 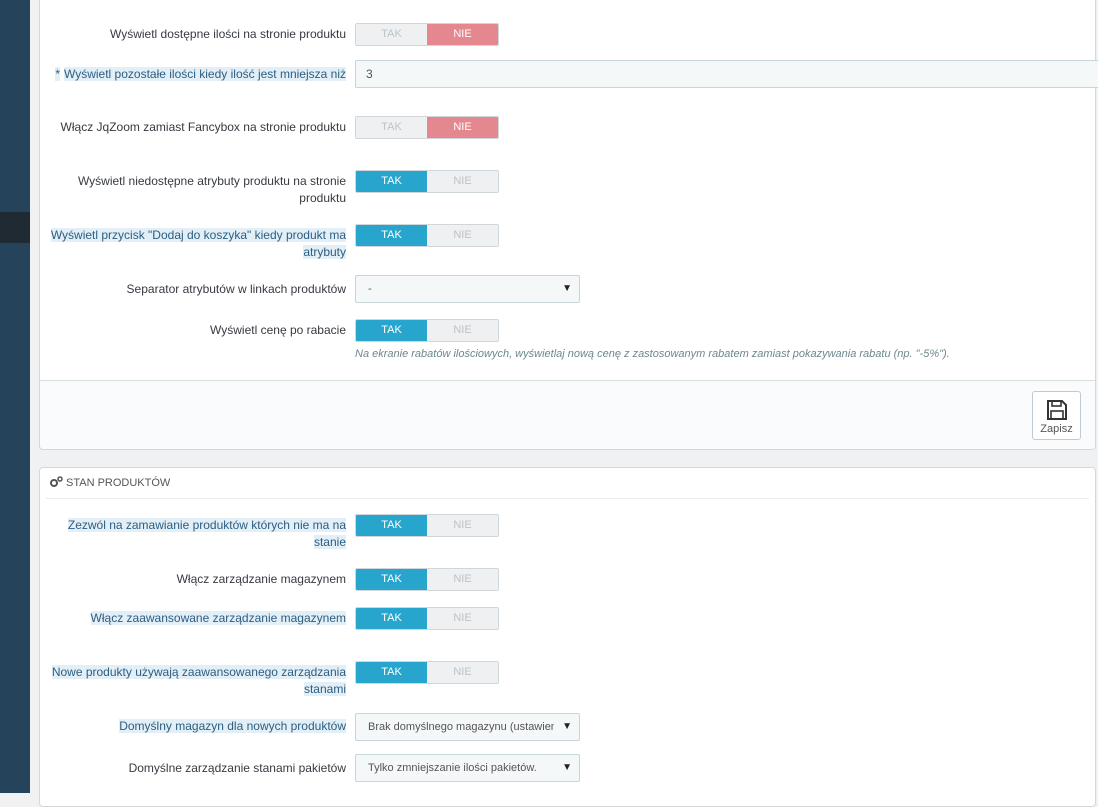 I want to click on switch-display-available-quantities: TAK NIE, so click(x=427, y=34).